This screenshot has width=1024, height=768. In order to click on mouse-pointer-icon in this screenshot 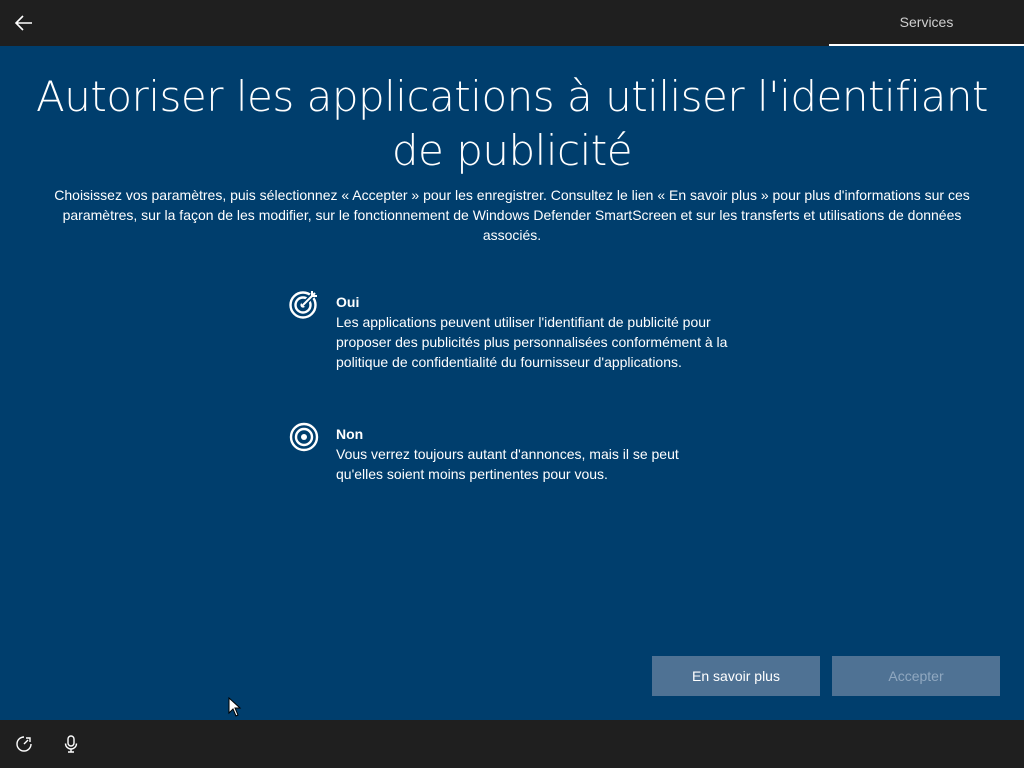, I will do `click(235, 707)`.